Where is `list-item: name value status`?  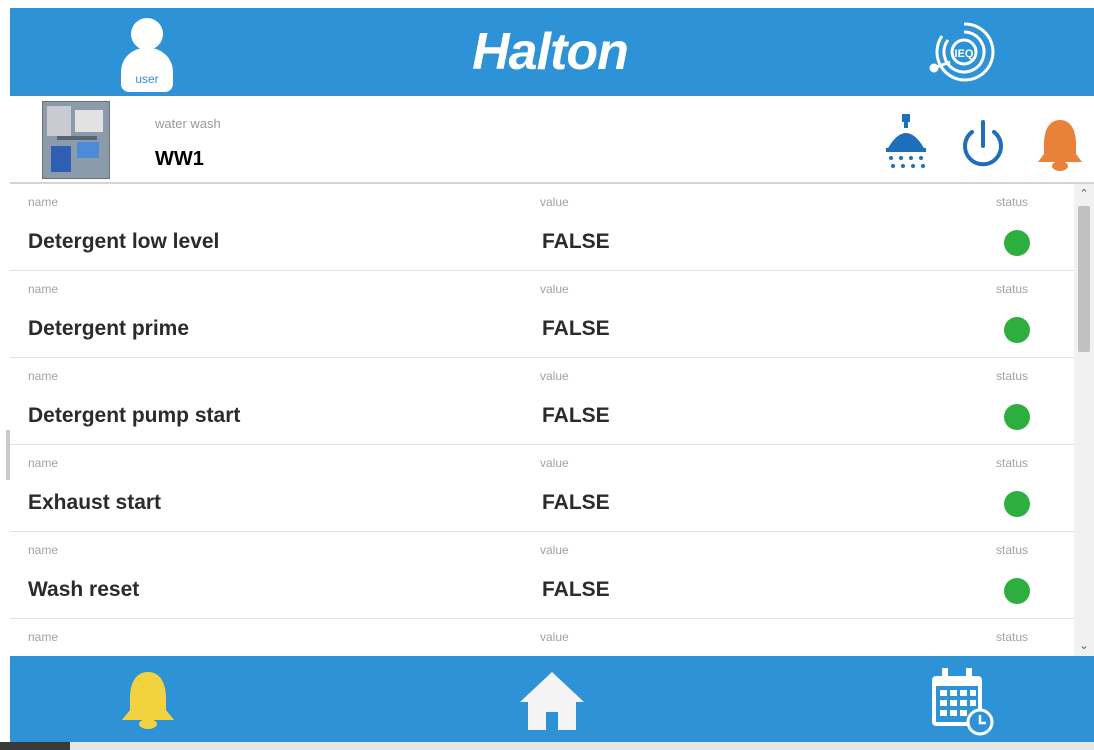 list-item: name value status is located at coordinates (542, 637).